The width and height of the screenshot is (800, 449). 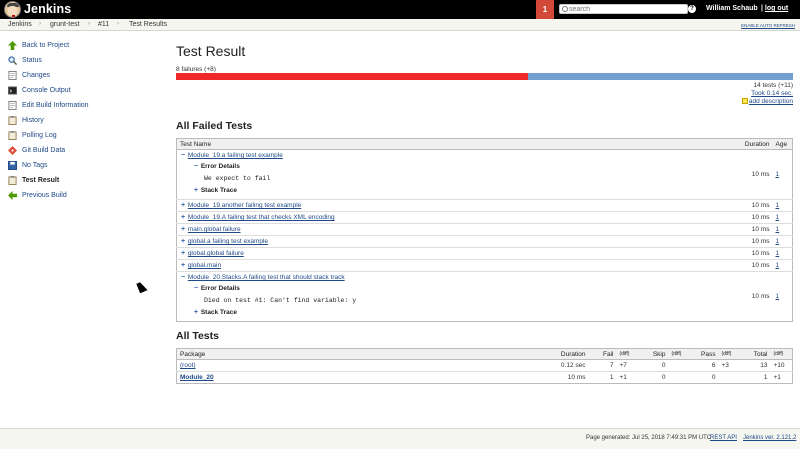 What do you see at coordinates (602, 377) in the screenshot?
I see `fail-cell: 1` at bounding box center [602, 377].